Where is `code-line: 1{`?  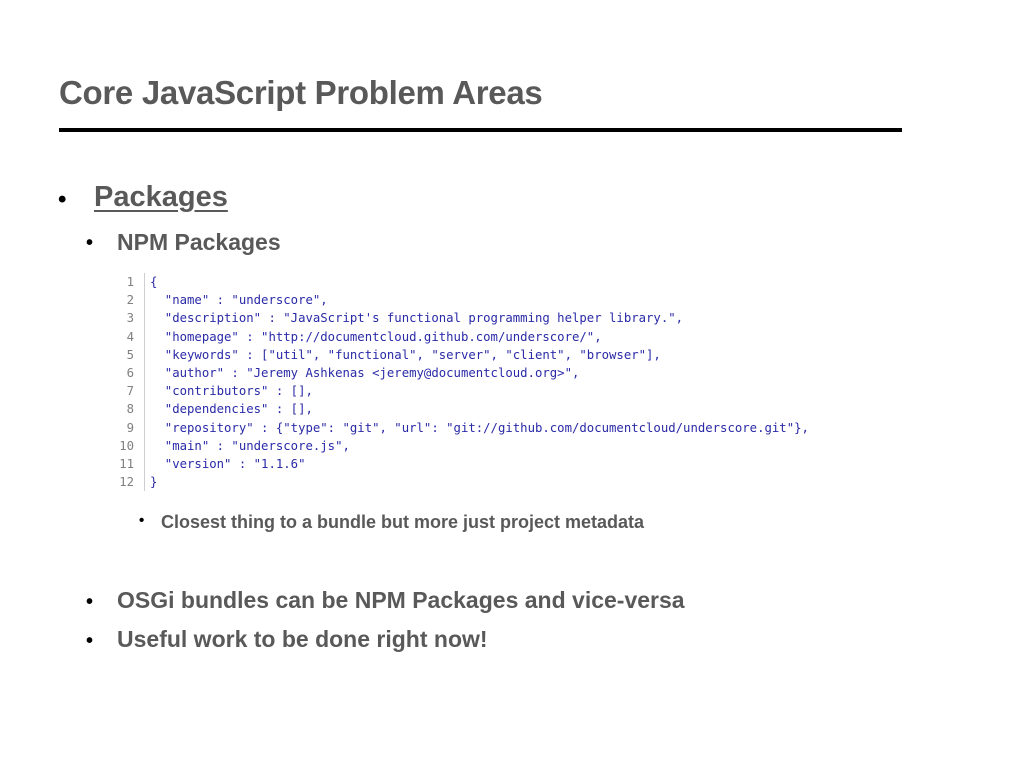 code-line: 1{ is located at coordinates (518, 282).